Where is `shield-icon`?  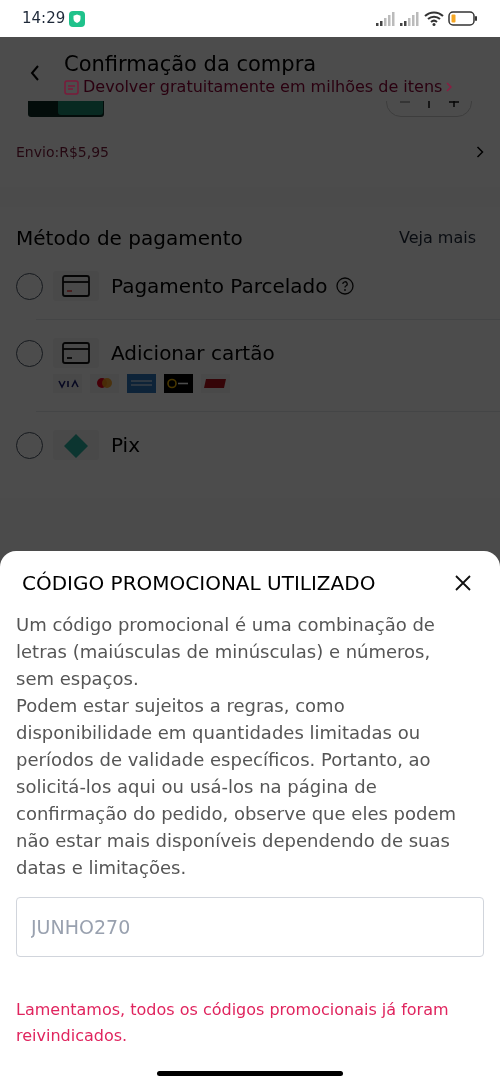 shield-icon is located at coordinates (77, 18).